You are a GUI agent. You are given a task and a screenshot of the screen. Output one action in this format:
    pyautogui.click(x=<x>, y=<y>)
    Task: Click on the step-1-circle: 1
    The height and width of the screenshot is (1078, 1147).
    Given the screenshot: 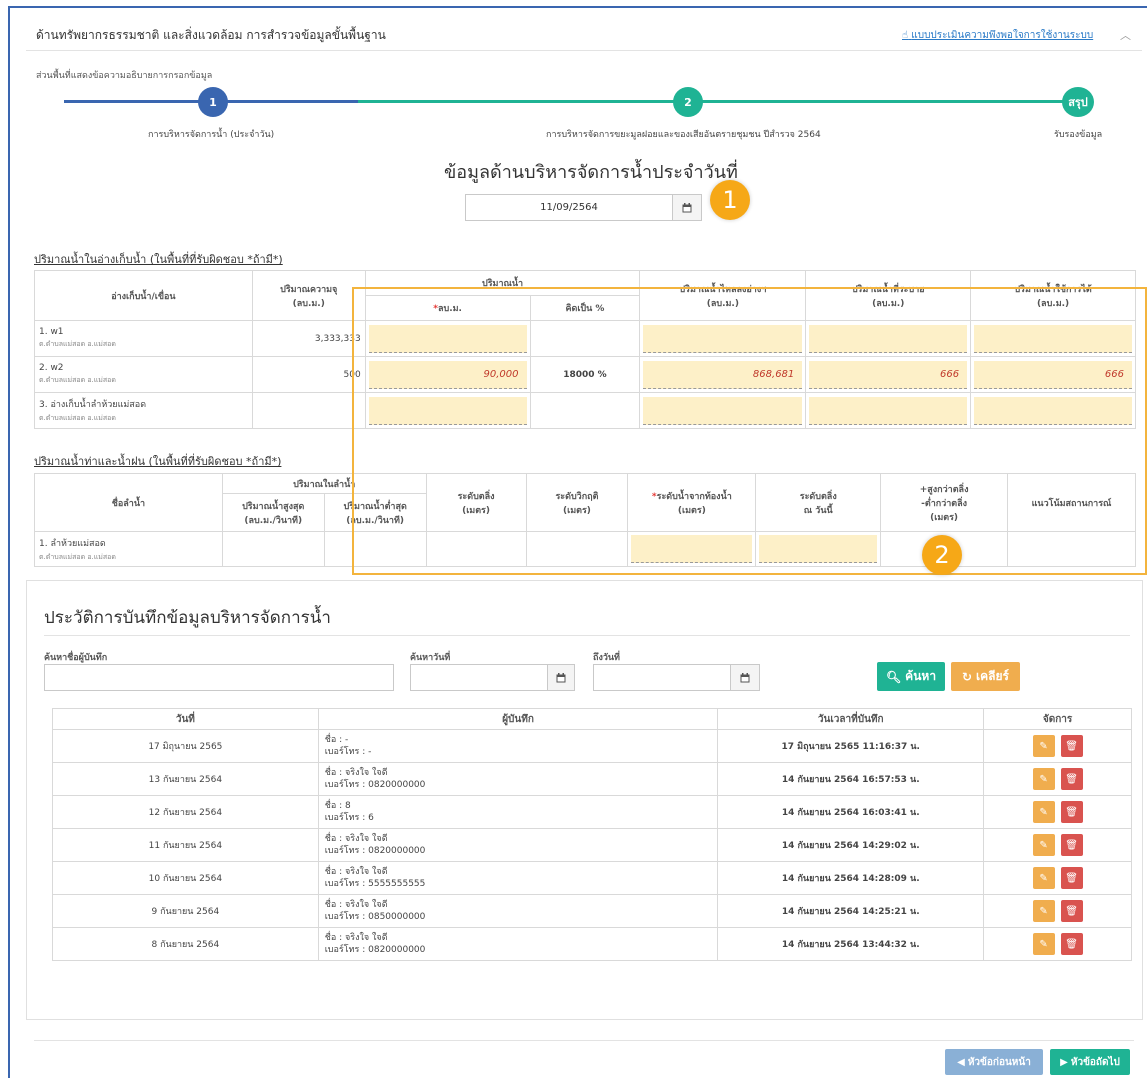 What is the action you would take?
    pyautogui.click(x=213, y=102)
    